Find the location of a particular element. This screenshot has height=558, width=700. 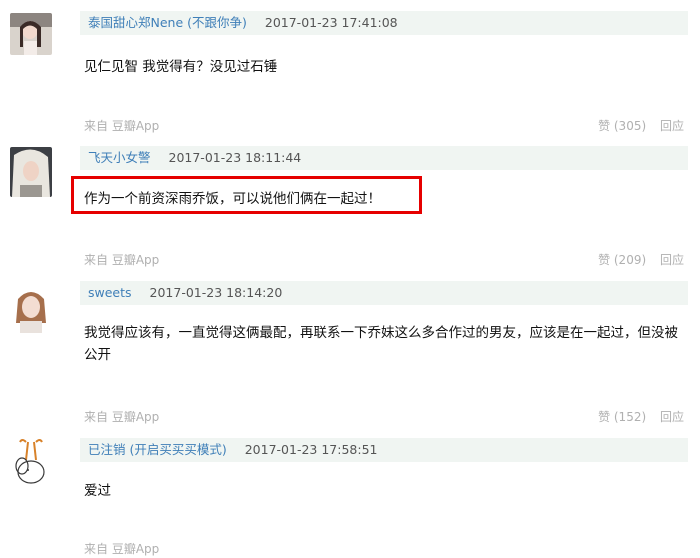

comment-header: sweets 2017-01-23 18:14:20 is located at coordinates (384, 293).